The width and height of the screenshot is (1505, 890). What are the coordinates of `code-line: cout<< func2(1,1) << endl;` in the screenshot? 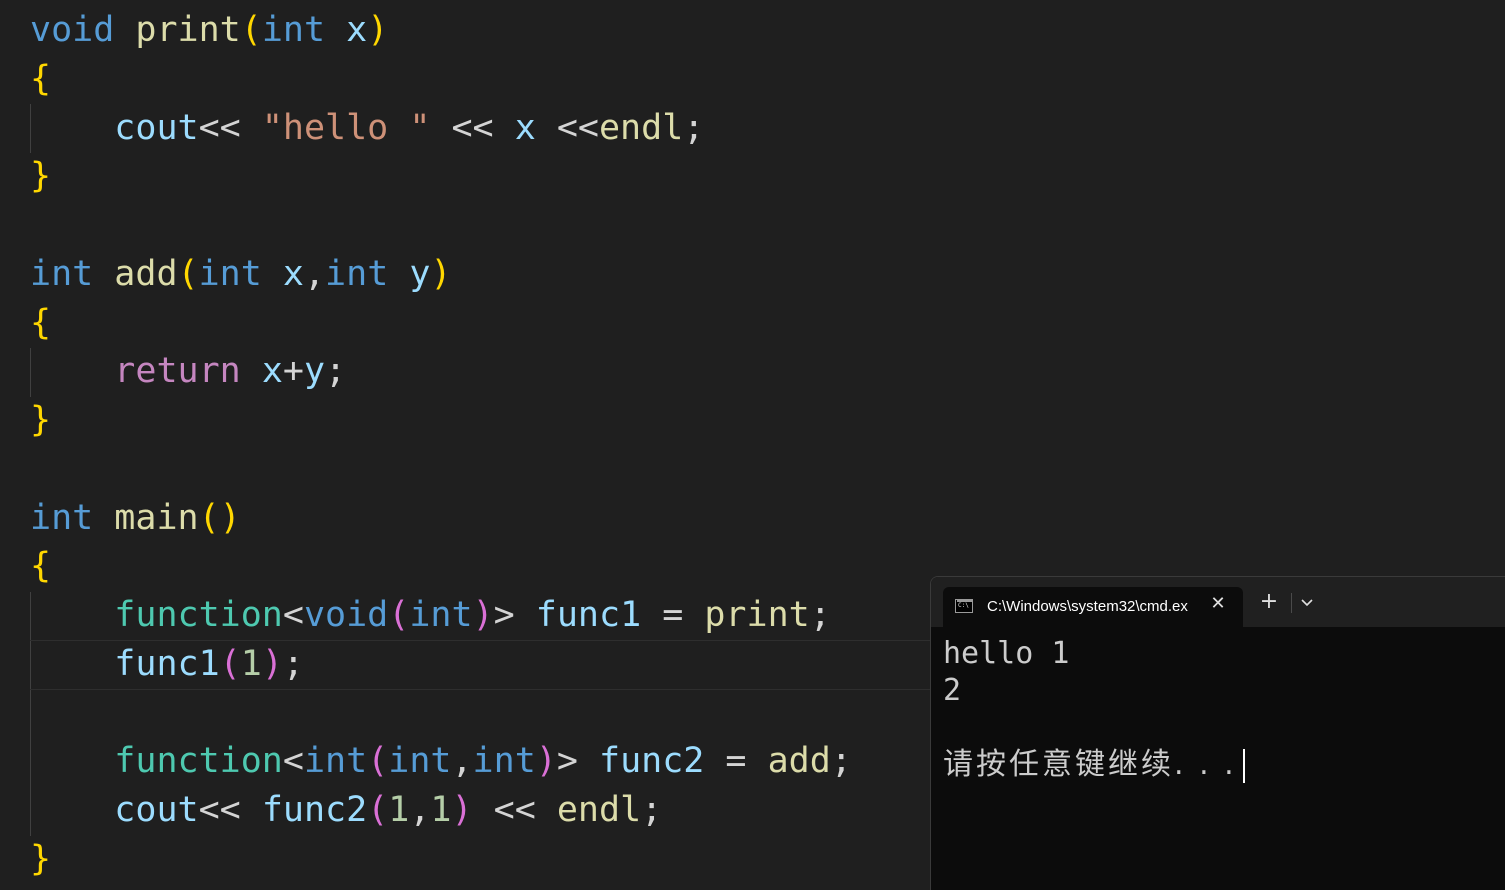 It's located at (346, 810).